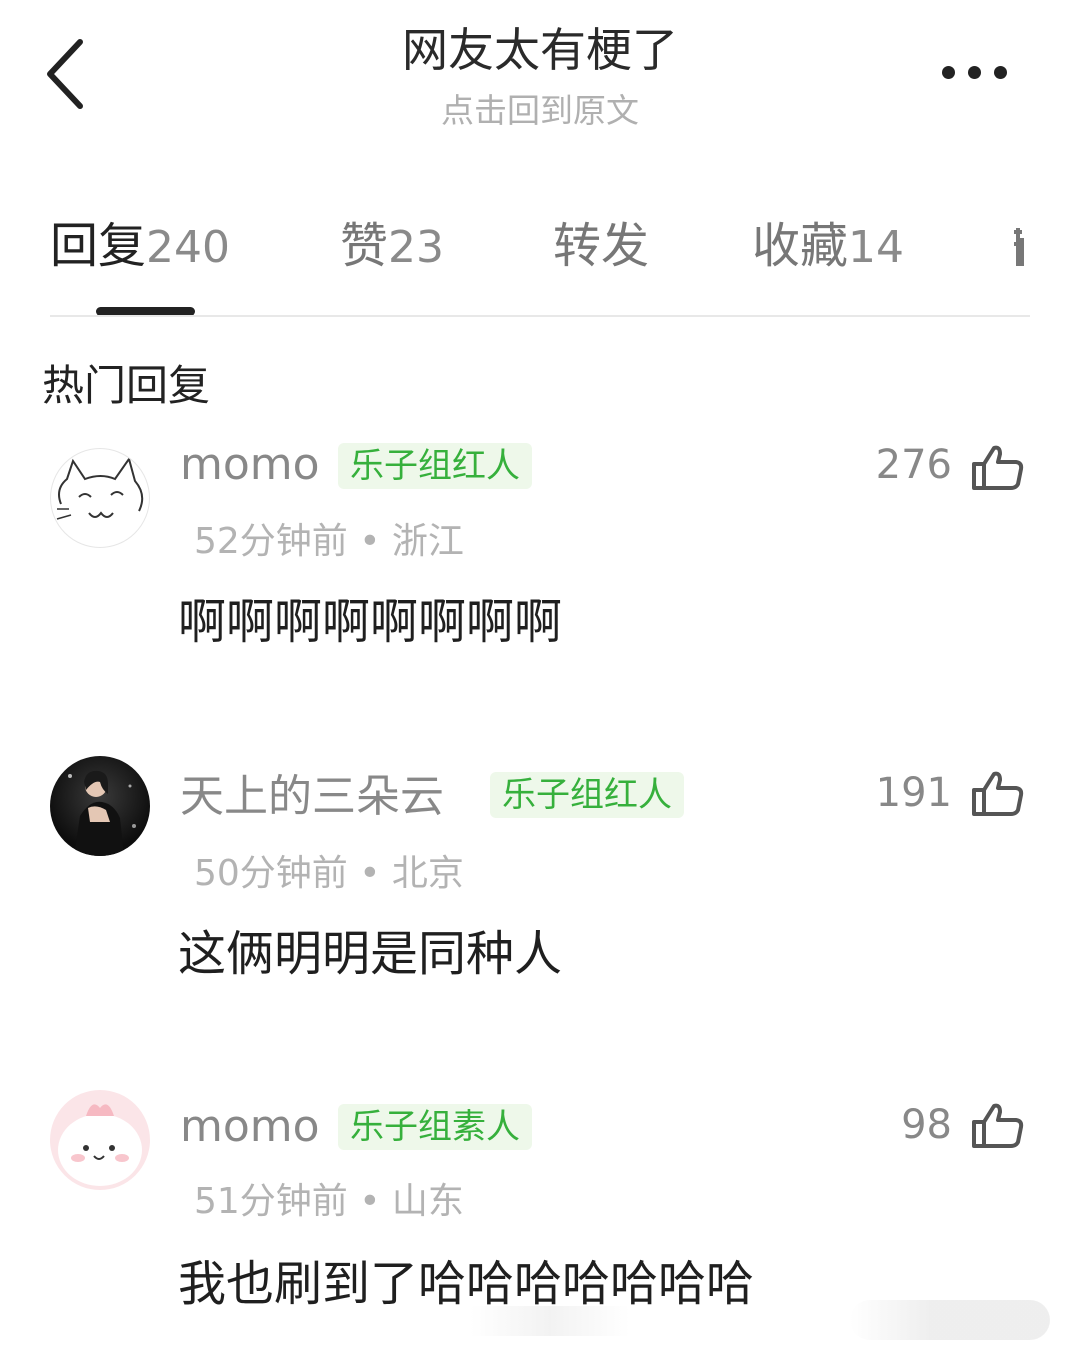 The image size is (1080, 1348). Describe the element at coordinates (913, 465) in the screenshot. I see `like-count: 276` at that location.